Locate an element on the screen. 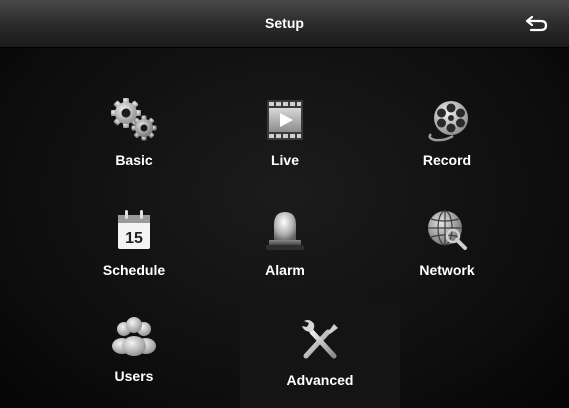 This screenshot has width=569, height=408. tools-icon is located at coordinates (320, 340).